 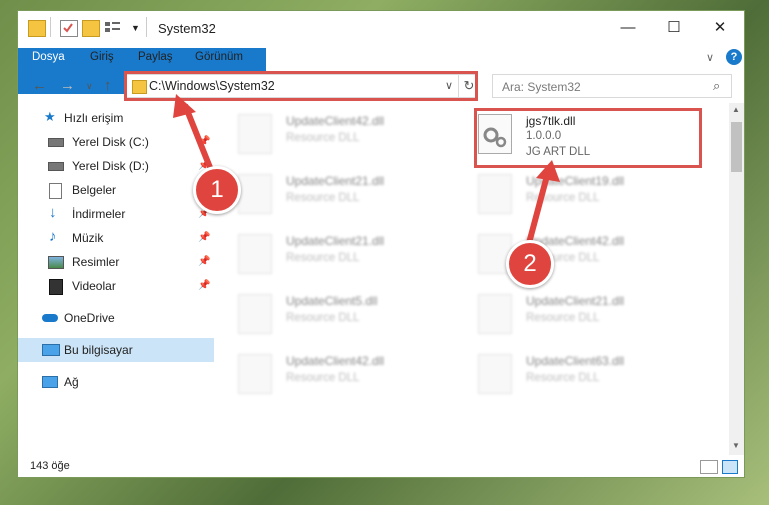 What do you see at coordinates (530, 264) in the screenshot?
I see `step-2-badge: 2` at bounding box center [530, 264].